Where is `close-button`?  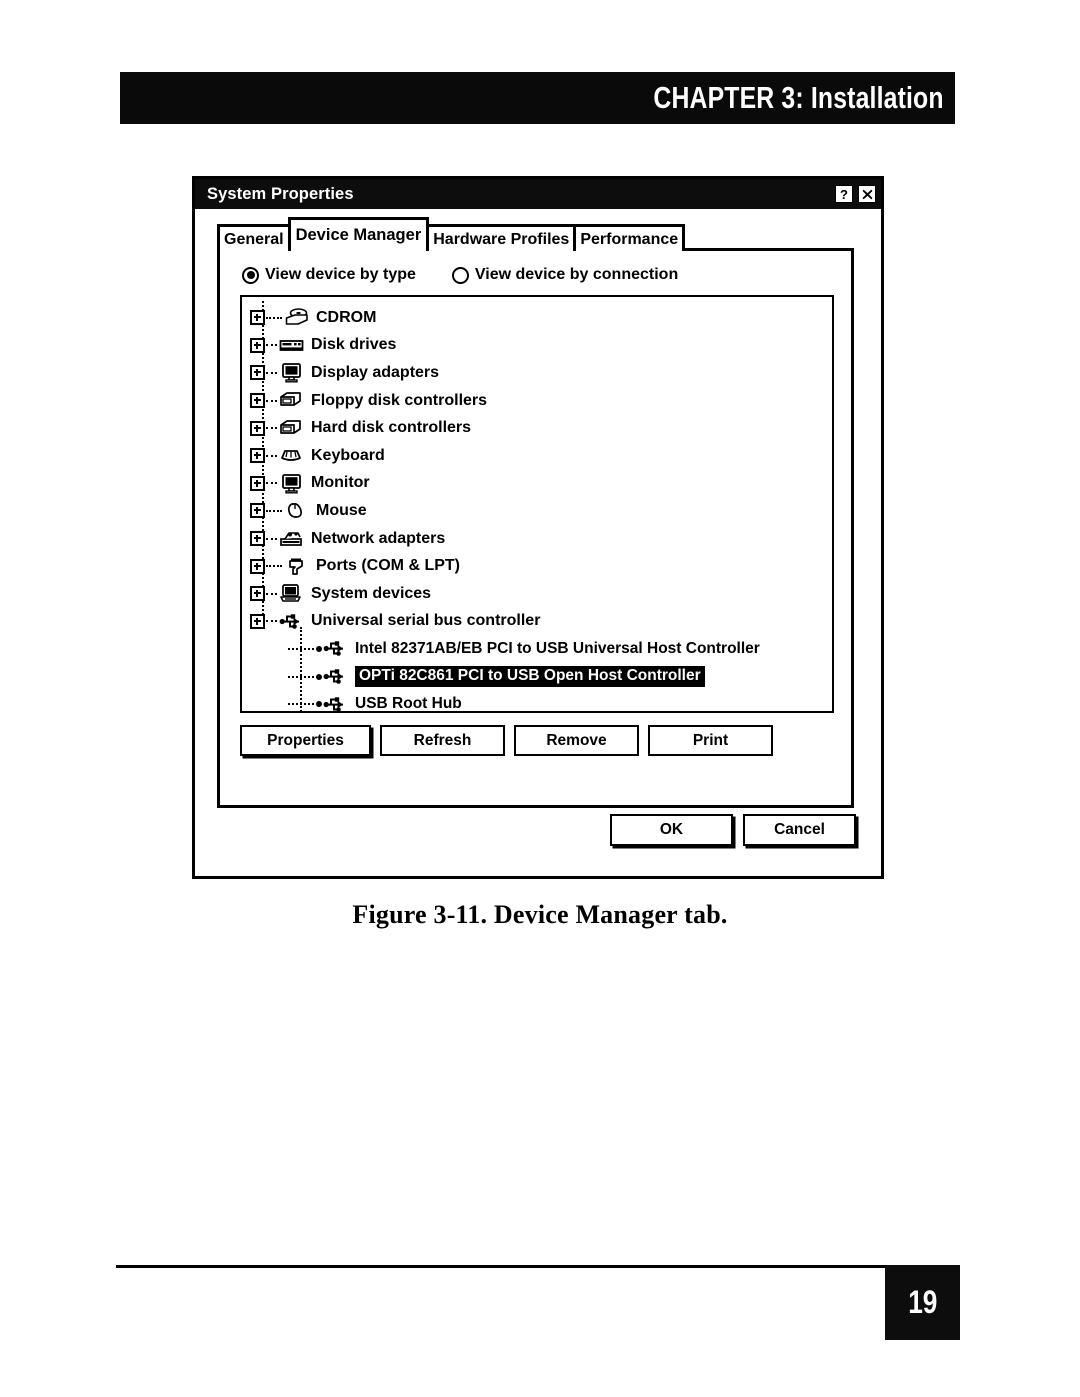
close-button is located at coordinates (867, 194).